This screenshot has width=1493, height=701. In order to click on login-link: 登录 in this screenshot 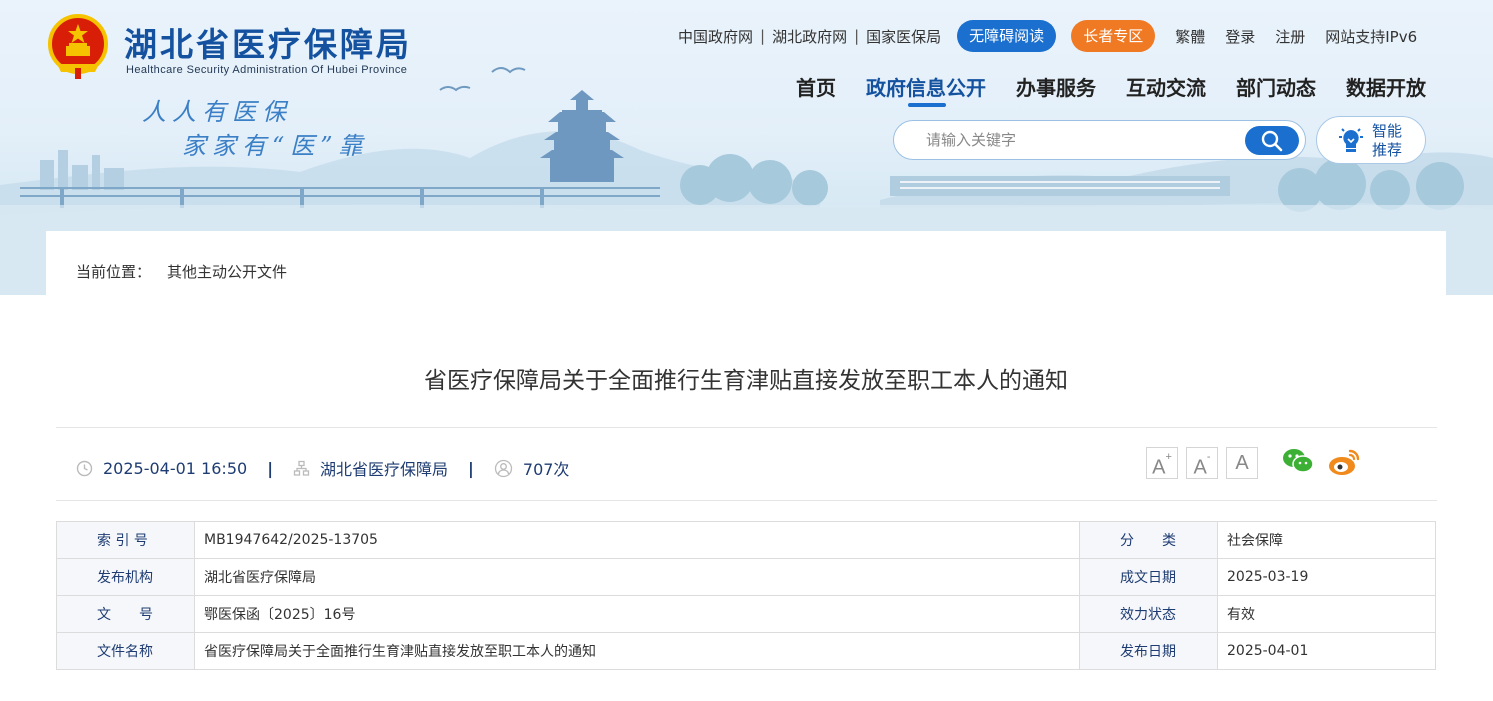, I will do `click(1240, 36)`.